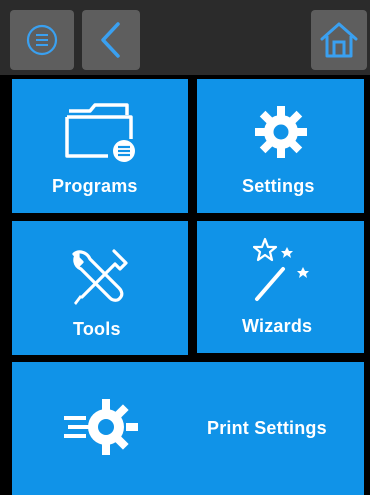  I want to click on programs-label: Programs, so click(95, 186).